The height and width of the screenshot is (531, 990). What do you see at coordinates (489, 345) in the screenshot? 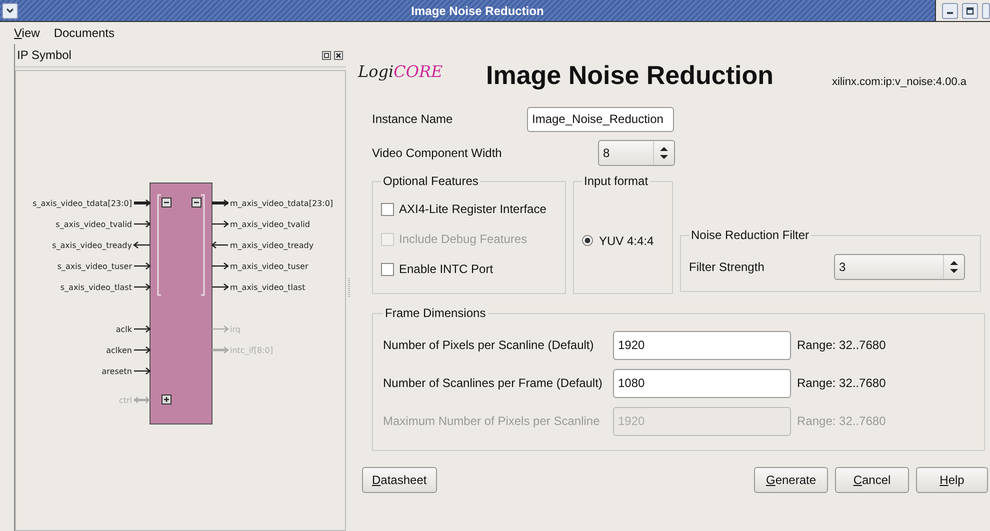
I see `field-label: Number of Pixels per Scanline (Default)` at bounding box center [489, 345].